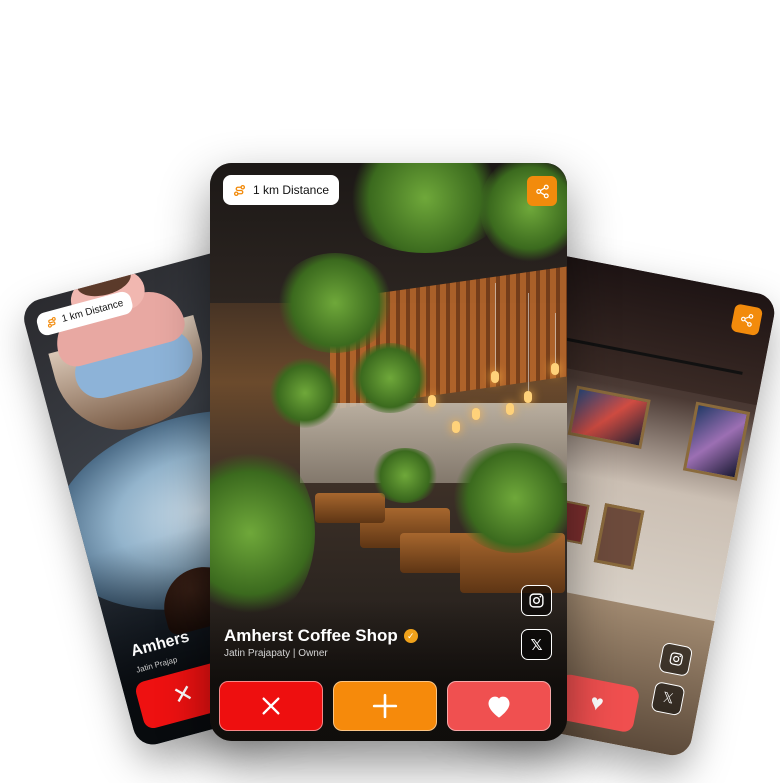 This screenshot has width=780, height=783. What do you see at coordinates (410, 636) in the screenshot?
I see `verified-badge-icon: ✓` at bounding box center [410, 636].